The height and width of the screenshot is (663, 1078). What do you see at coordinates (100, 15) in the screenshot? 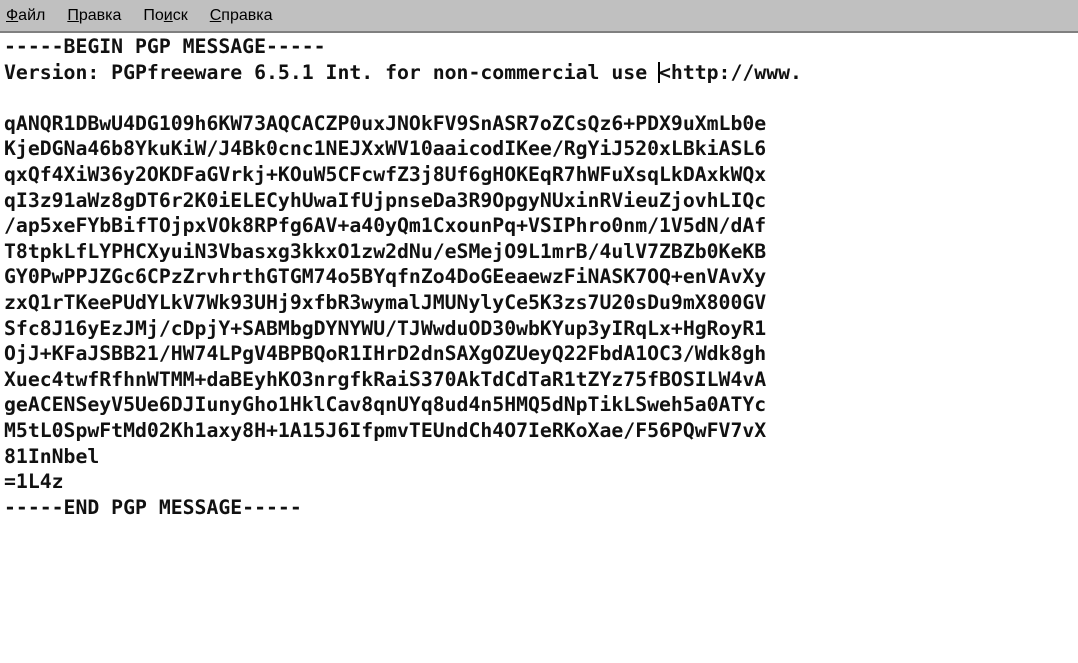
I see `menu-edit-rest: равка` at bounding box center [100, 15].